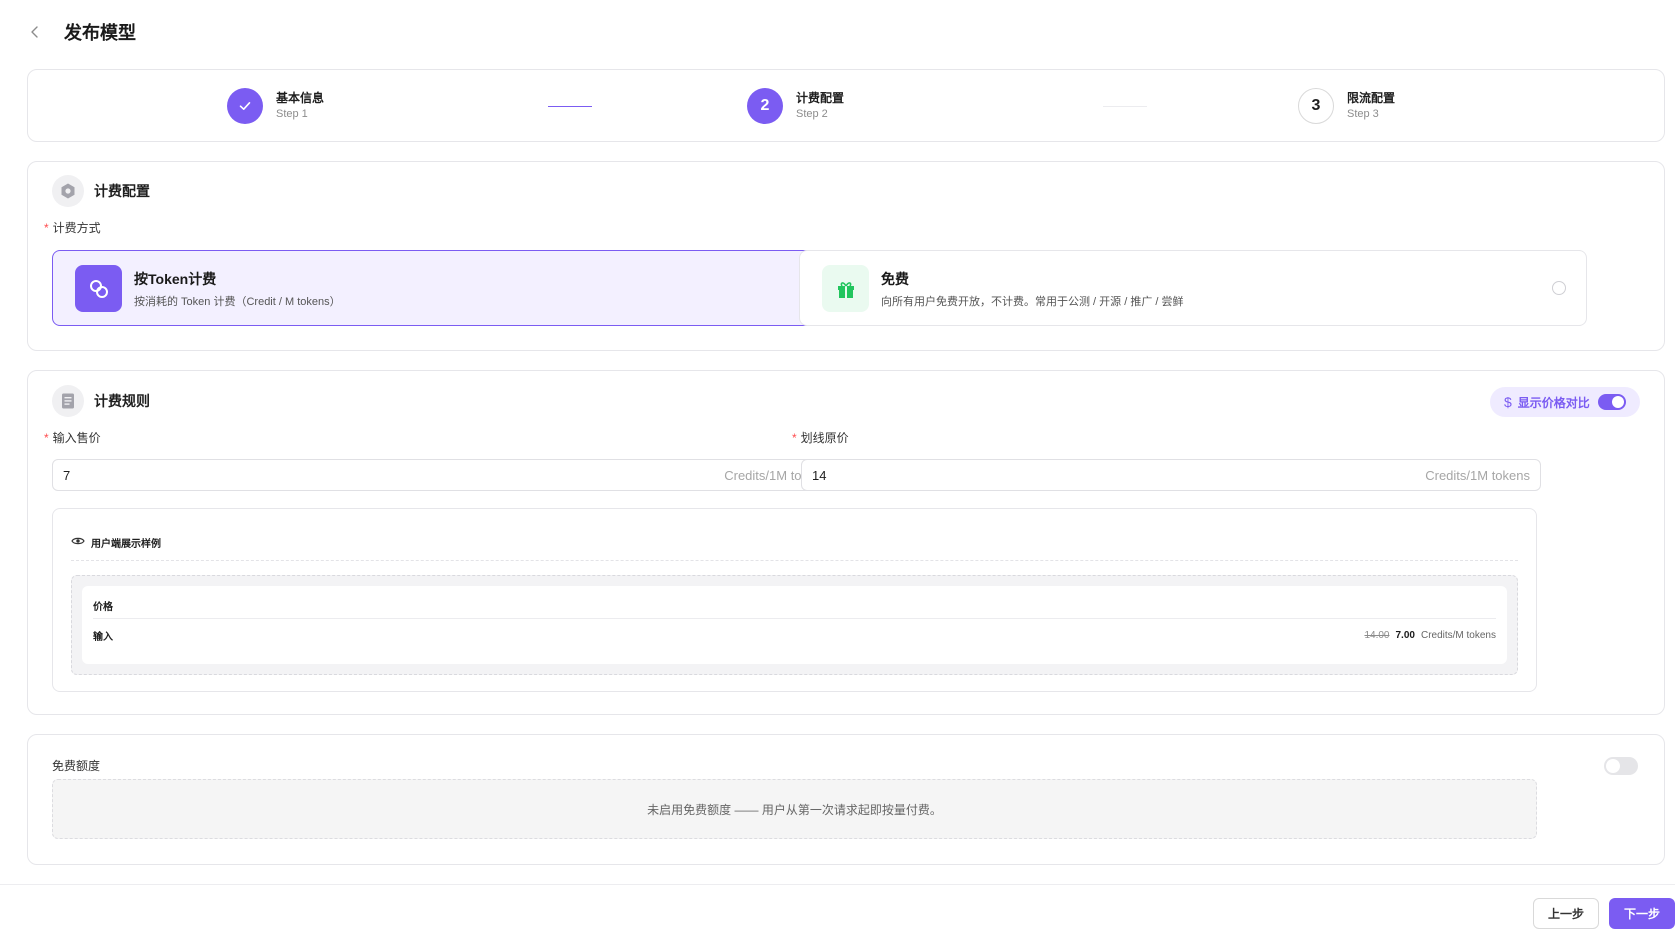 This screenshot has height=929, width=1675. What do you see at coordinates (175, 279) in the screenshot?
I see `option-title: 按Token计费` at bounding box center [175, 279].